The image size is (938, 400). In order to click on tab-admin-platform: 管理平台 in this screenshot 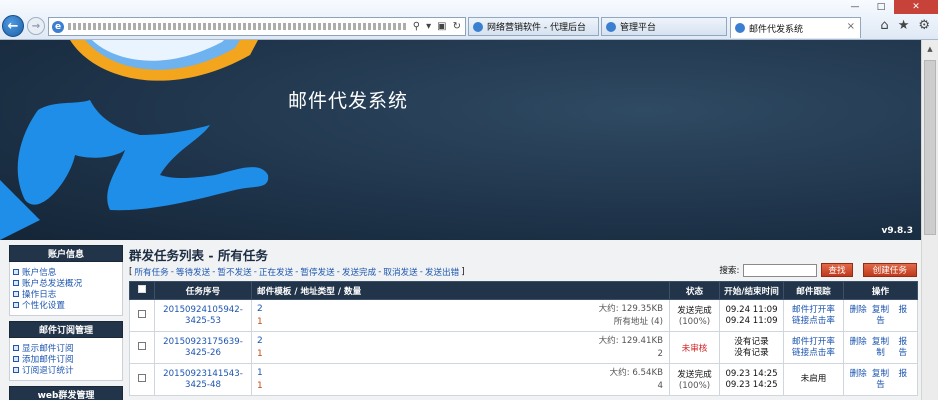, I will do `click(664, 26)`.